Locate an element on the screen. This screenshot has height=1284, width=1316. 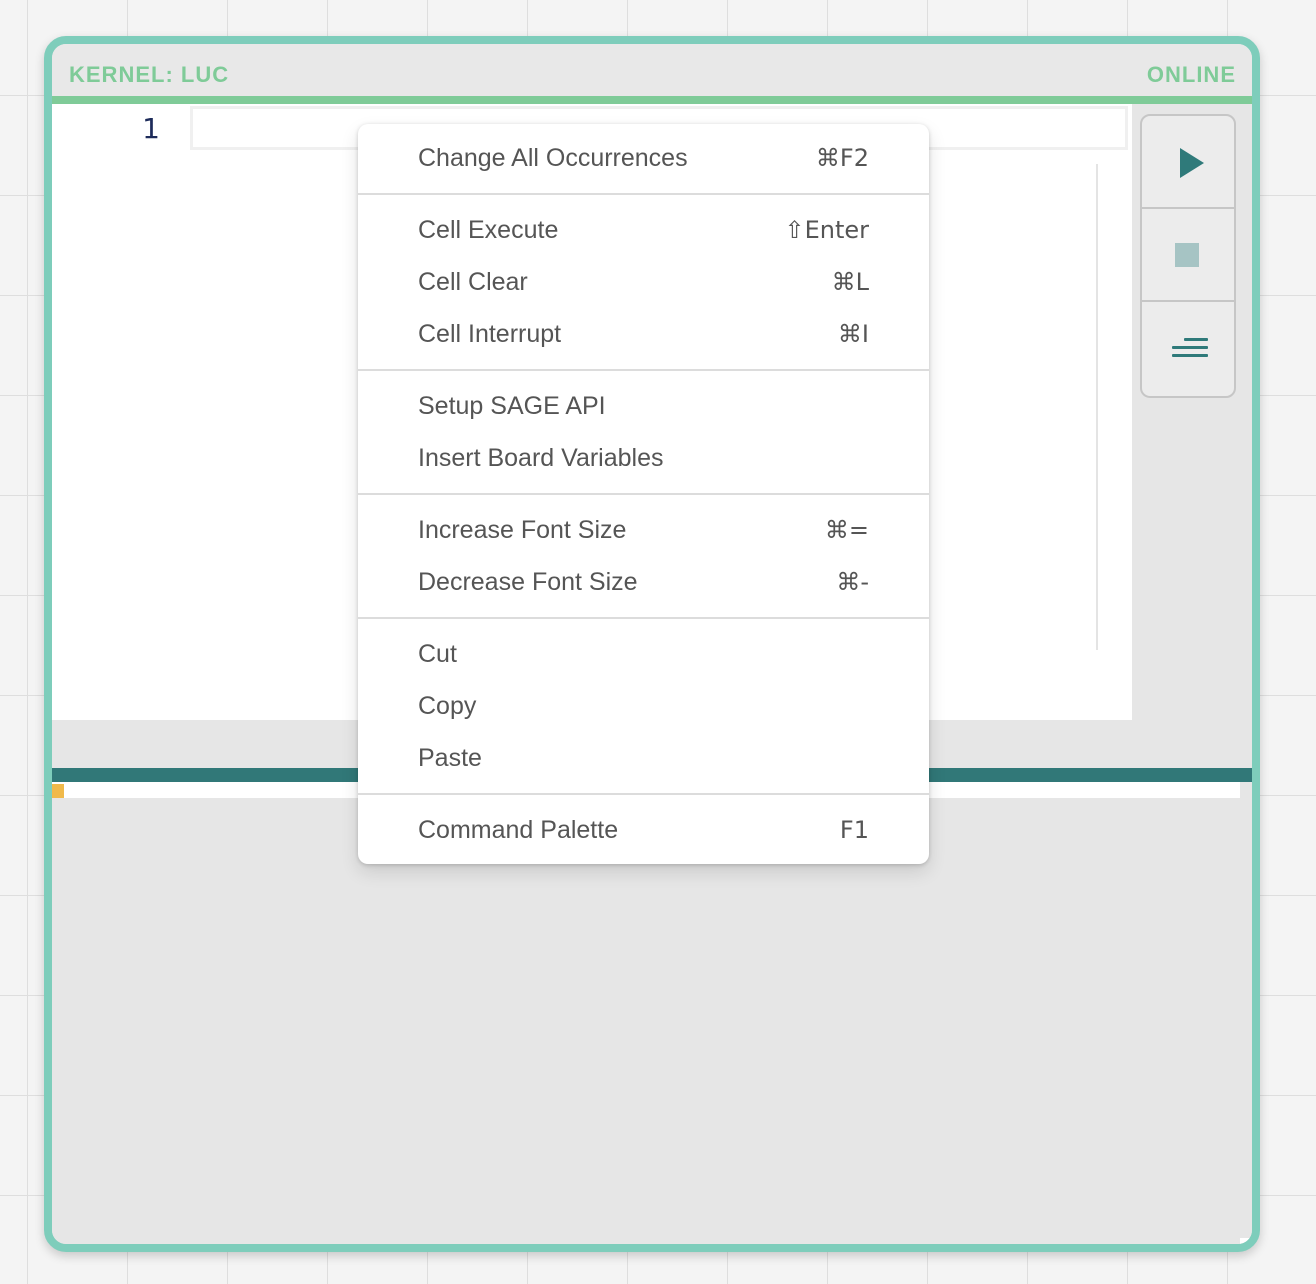
menu-item-setup-sage-api: Setup SAGE API is located at coordinates (643, 406).